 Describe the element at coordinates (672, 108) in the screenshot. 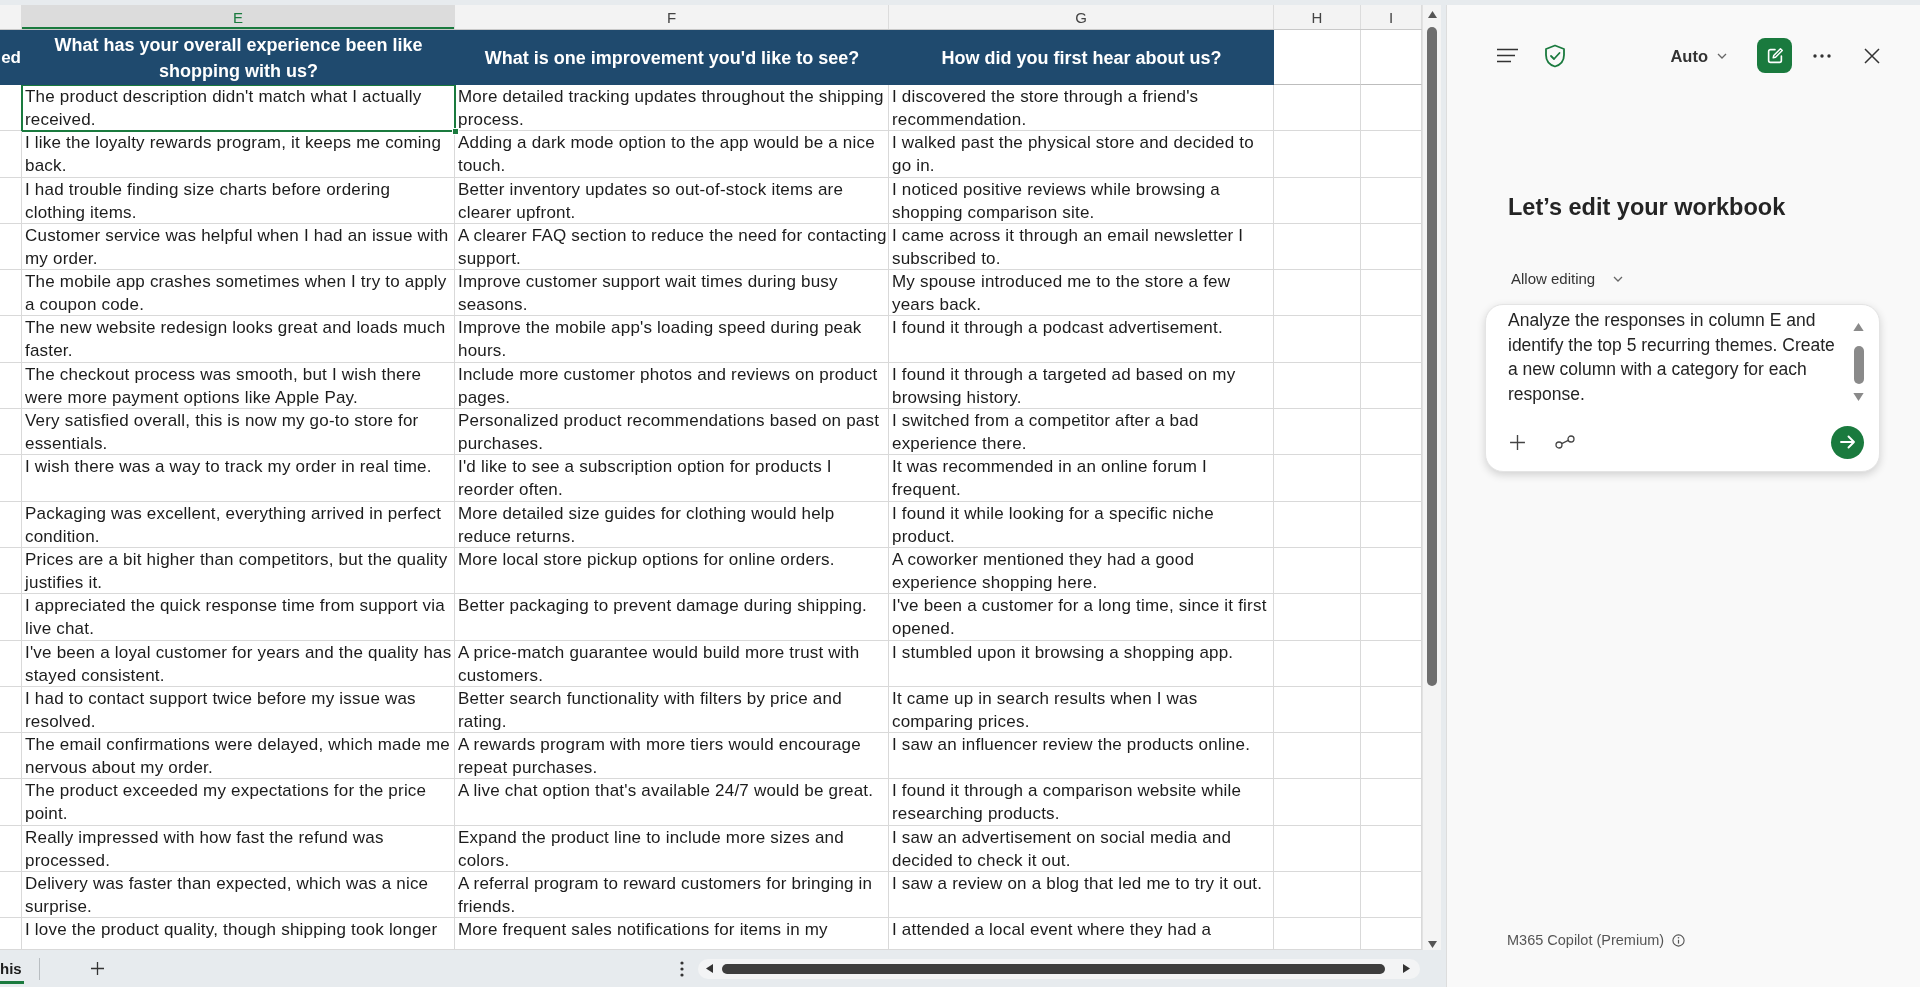

I see `table-cell: More detailed tracking updates throughout the shipping process.` at that location.